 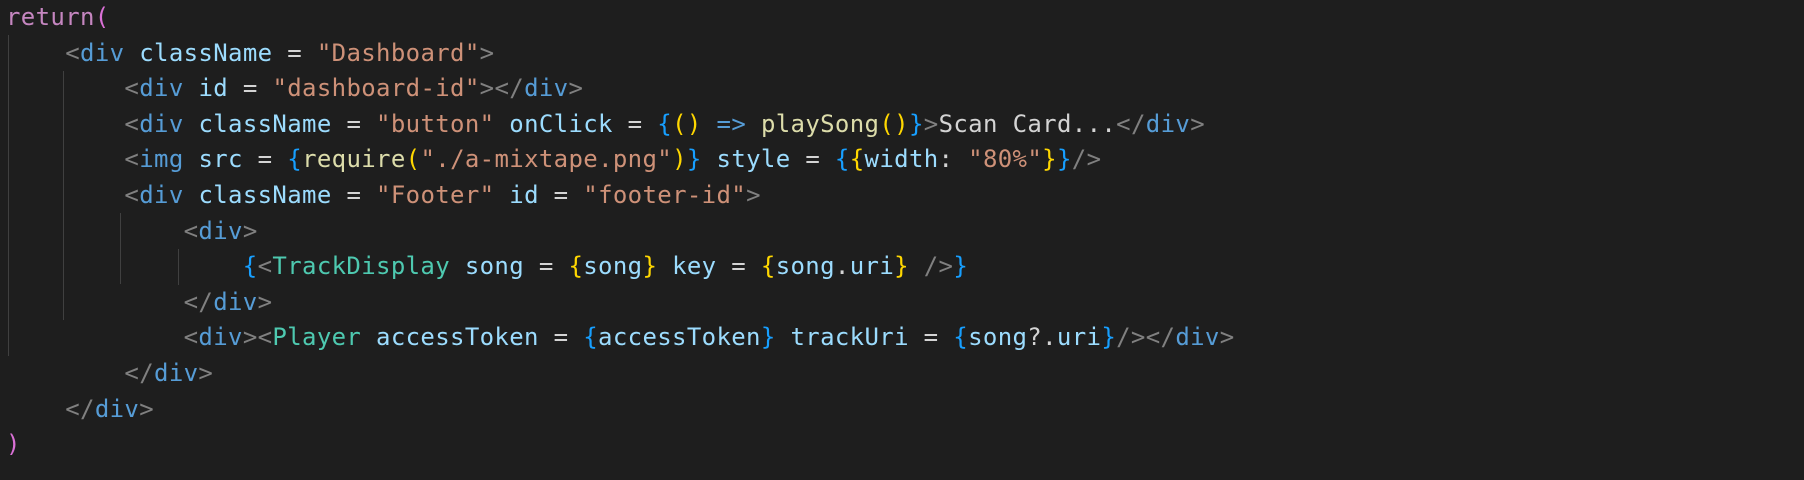 What do you see at coordinates (679, 159) in the screenshot?
I see `code-token-brace-1: )` at bounding box center [679, 159].